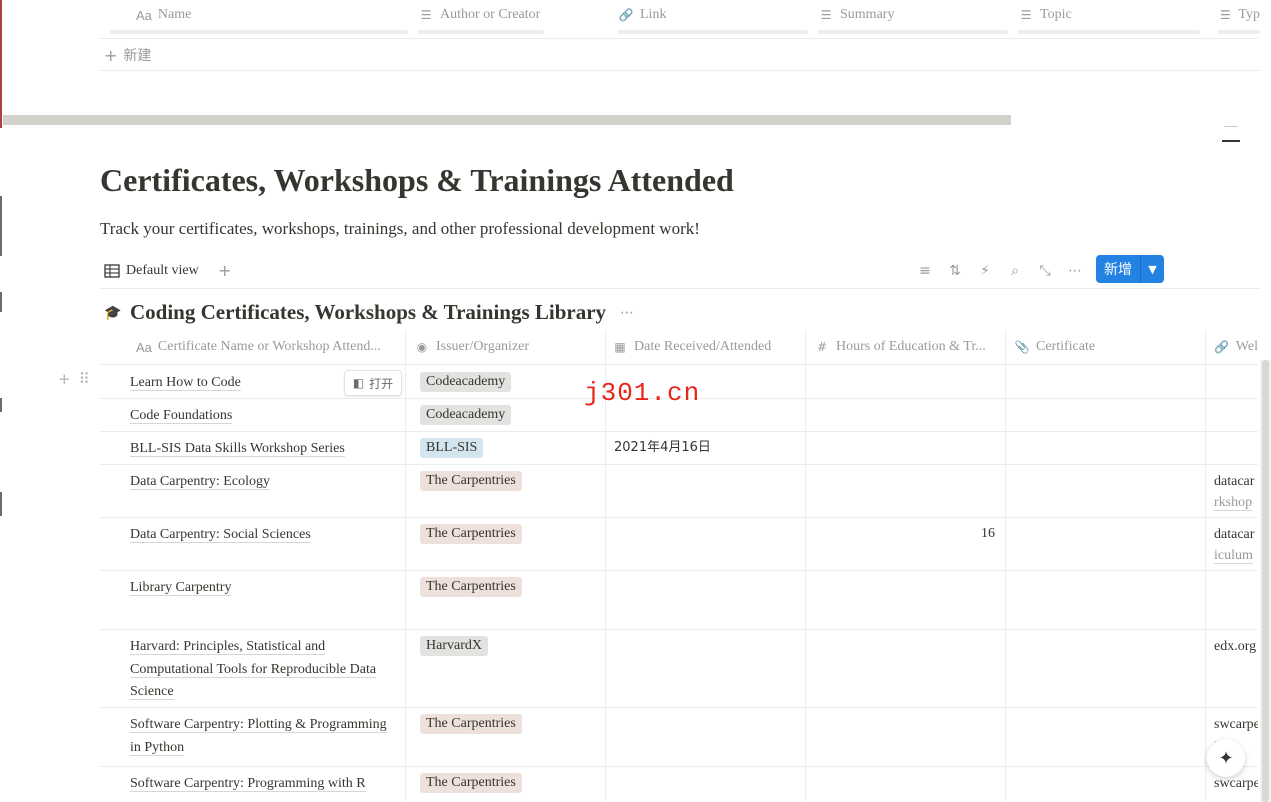  I want to click on add-view-button: +, so click(224, 271).